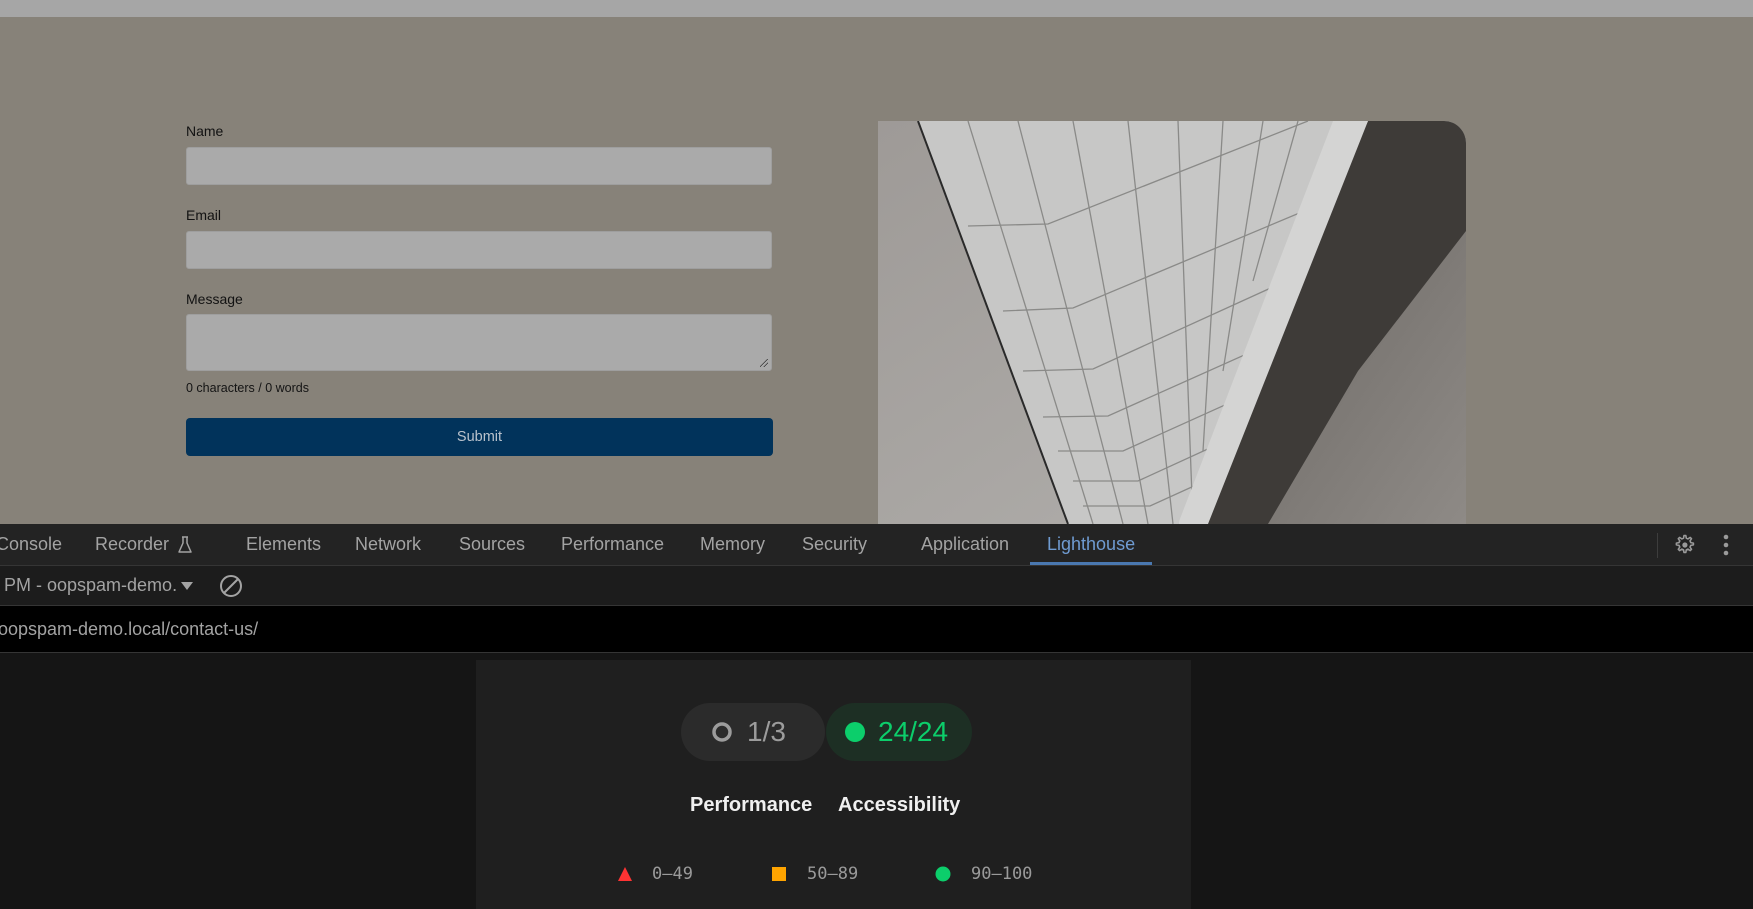  I want to click on accessibility-score-badge: 24/24, so click(899, 732).